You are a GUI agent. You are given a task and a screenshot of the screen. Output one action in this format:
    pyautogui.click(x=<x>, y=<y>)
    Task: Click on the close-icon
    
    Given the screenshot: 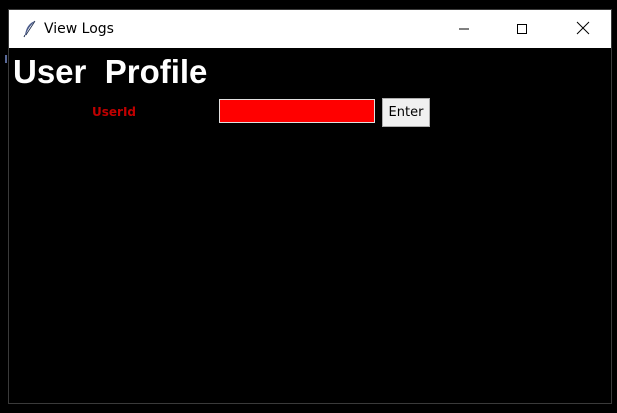 What is the action you would take?
    pyautogui.click(x=583, y=29)
    